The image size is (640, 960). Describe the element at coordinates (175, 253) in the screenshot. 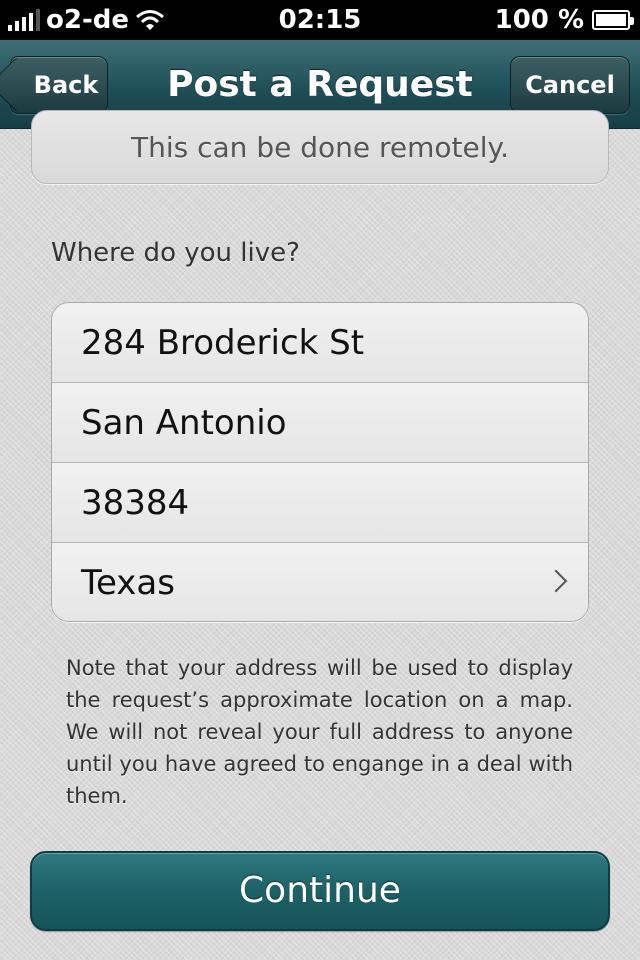

I see `address-section-label: Where do you live?` at that location.